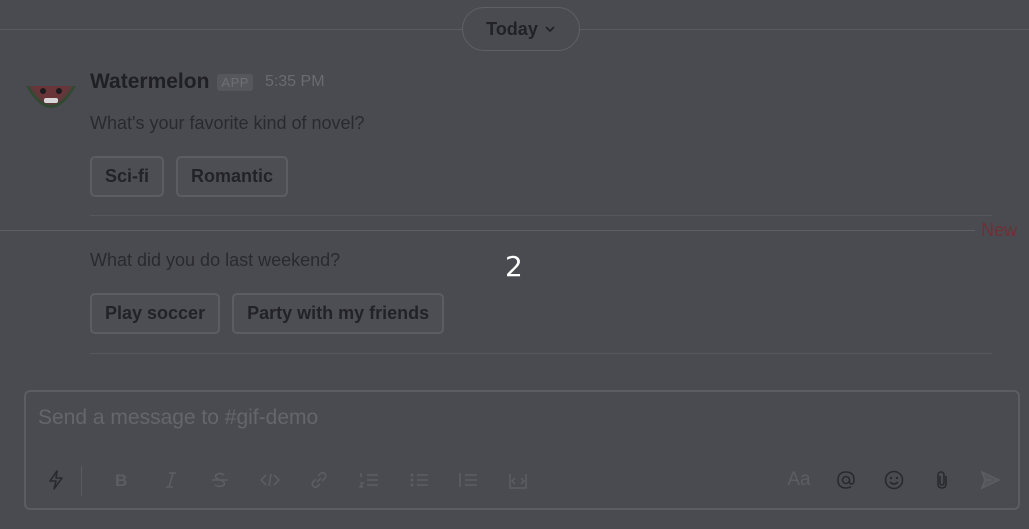 This screenshot has height=529, width=1029. I want to click on chevron-down-icon, so click(550, 29).